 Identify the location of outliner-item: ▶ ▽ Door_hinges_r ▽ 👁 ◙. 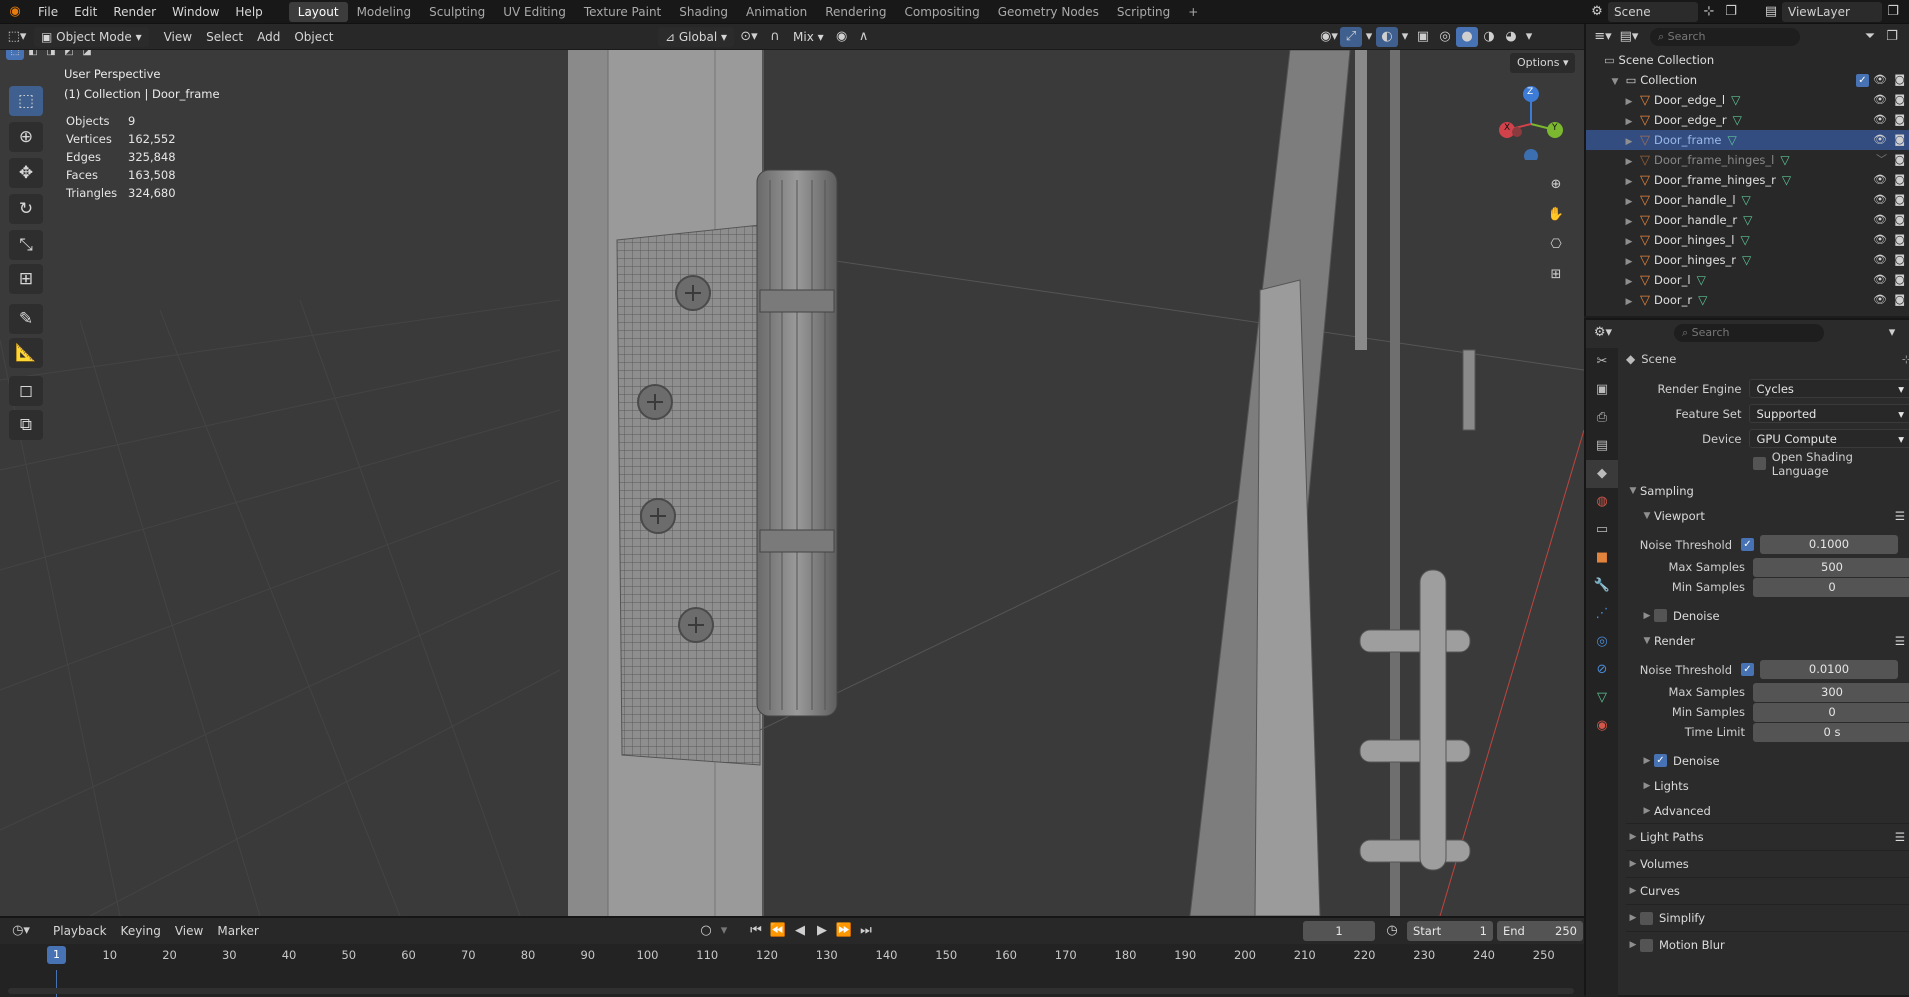
(1747, 260).